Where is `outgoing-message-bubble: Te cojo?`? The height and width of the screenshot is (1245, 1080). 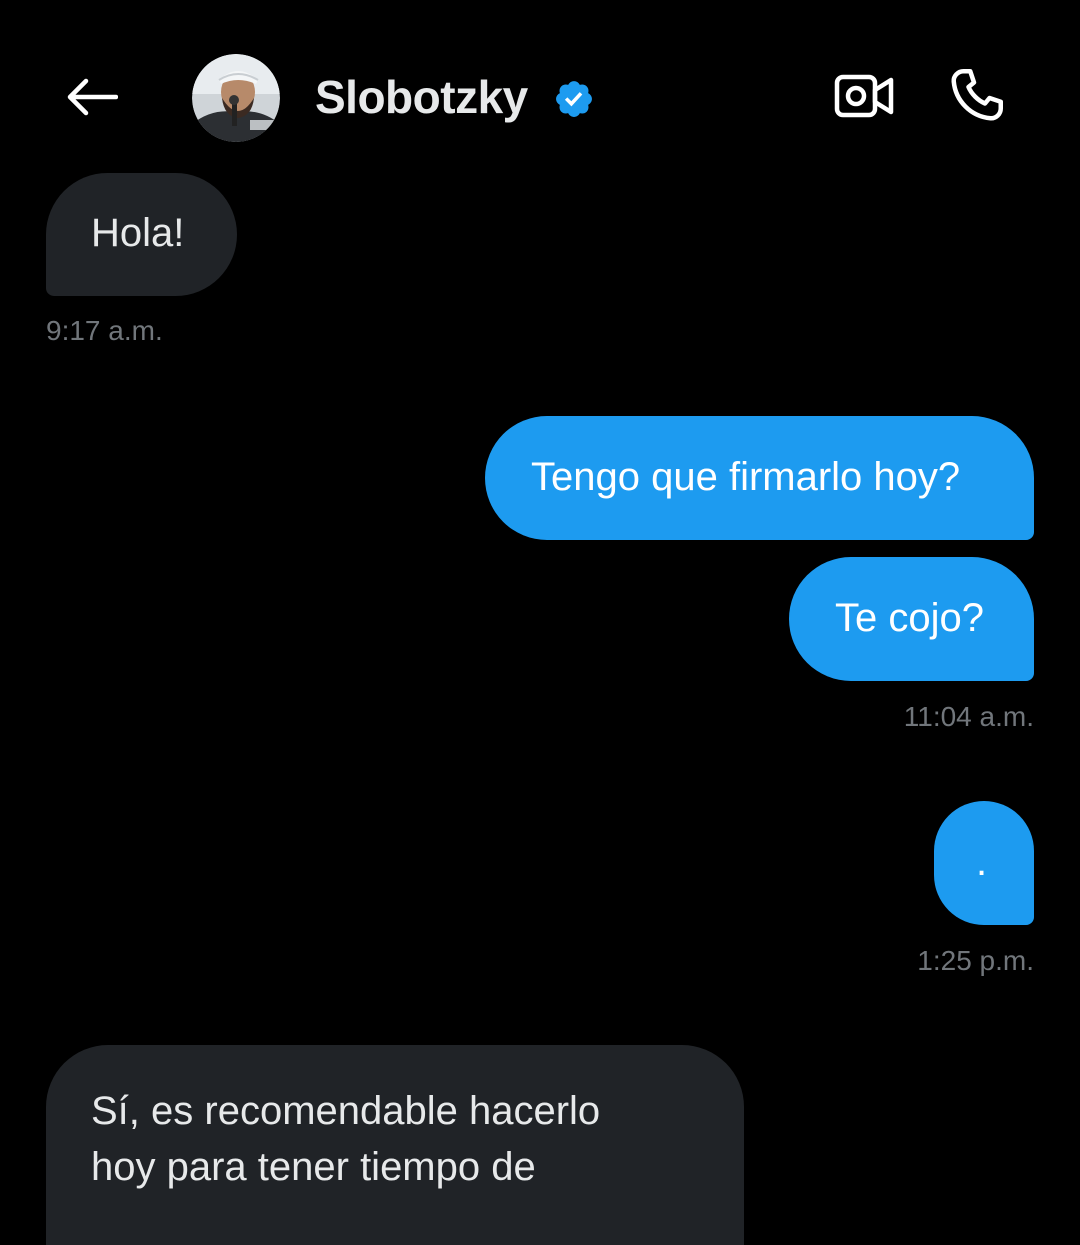
outgoing-message-bubble: Te cojo? is located at coordinates (911, 619).